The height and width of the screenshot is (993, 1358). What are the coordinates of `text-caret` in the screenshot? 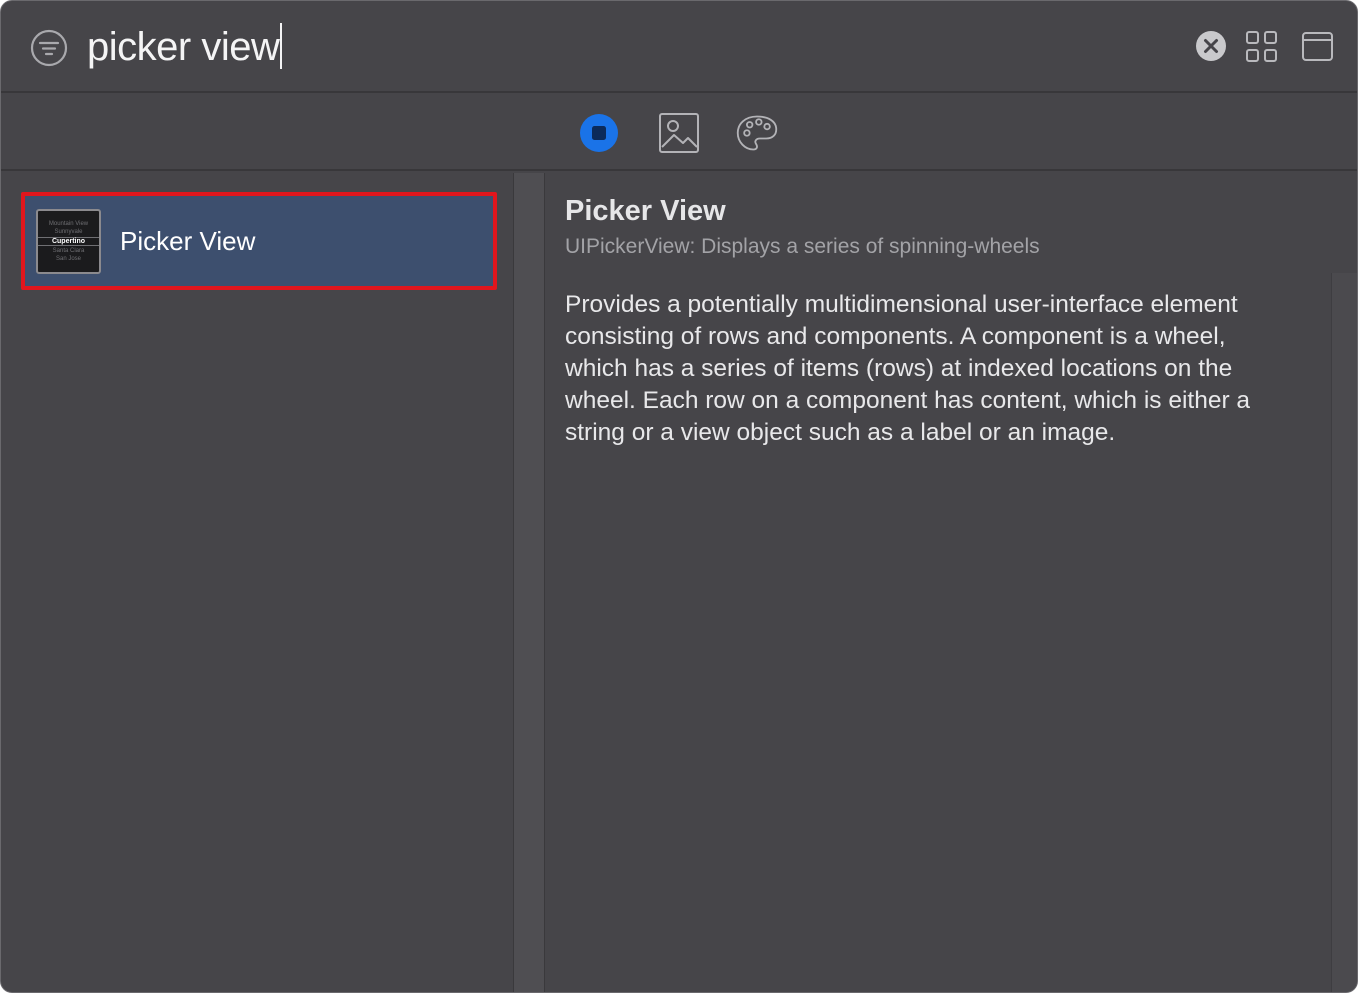 It's located at (281, 46).